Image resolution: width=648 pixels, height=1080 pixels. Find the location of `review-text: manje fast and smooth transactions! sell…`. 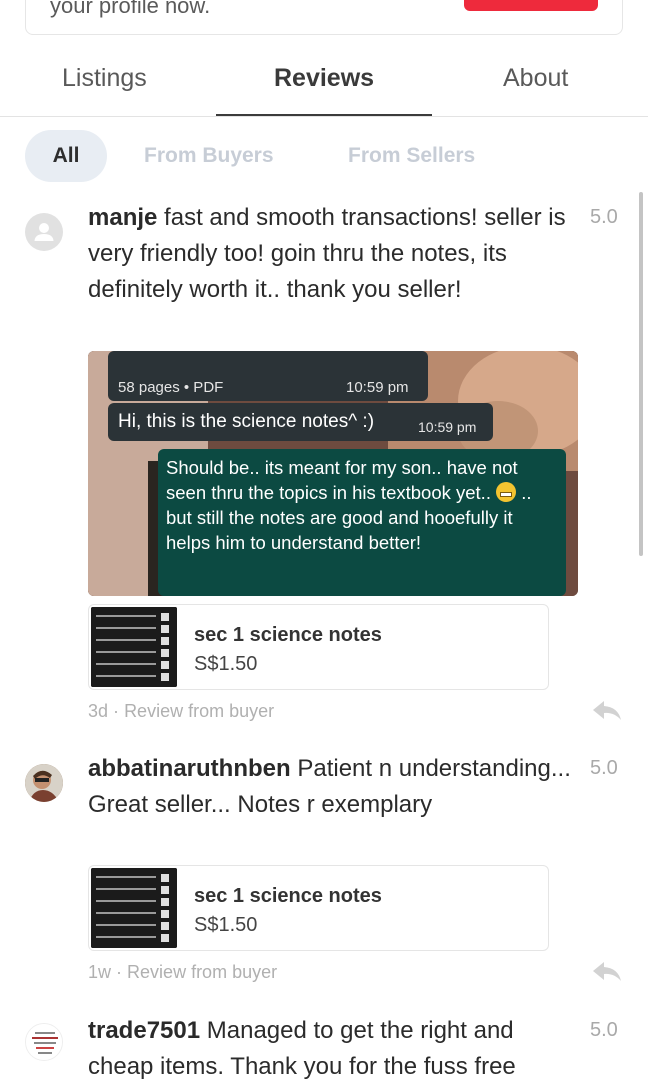

review-text: manje fast and smooth transactions! sell… is located at coordinates (335, 254).